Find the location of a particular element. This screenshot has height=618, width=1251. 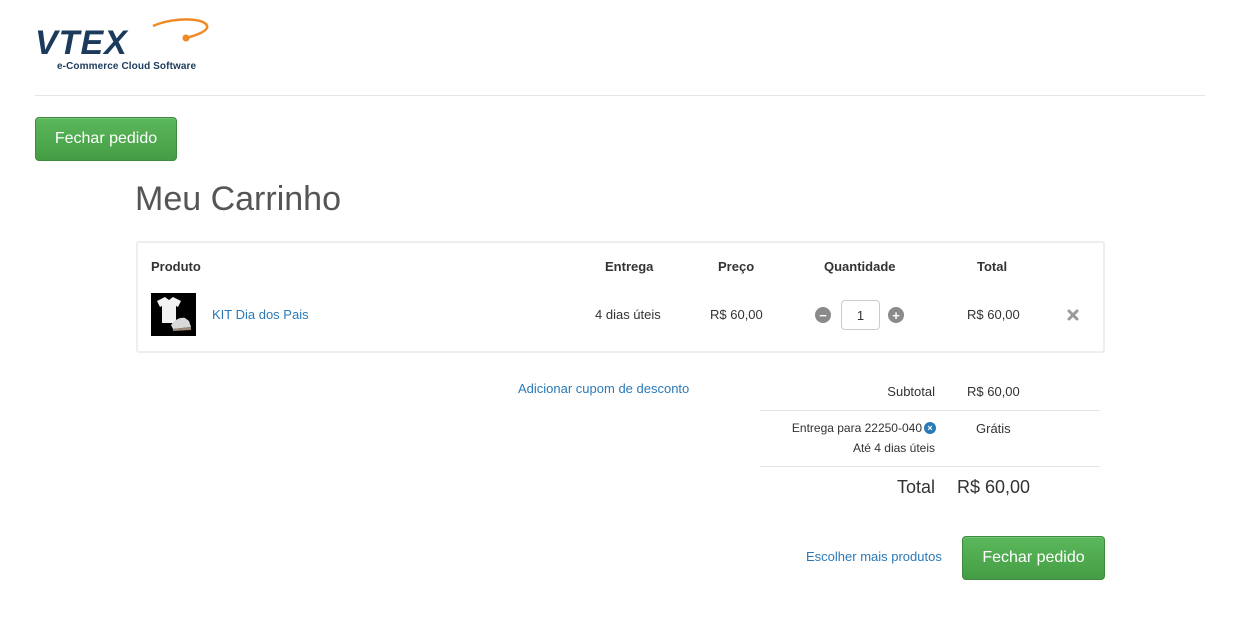

header-delivery: Entrega is located at coordinates (629, 266).